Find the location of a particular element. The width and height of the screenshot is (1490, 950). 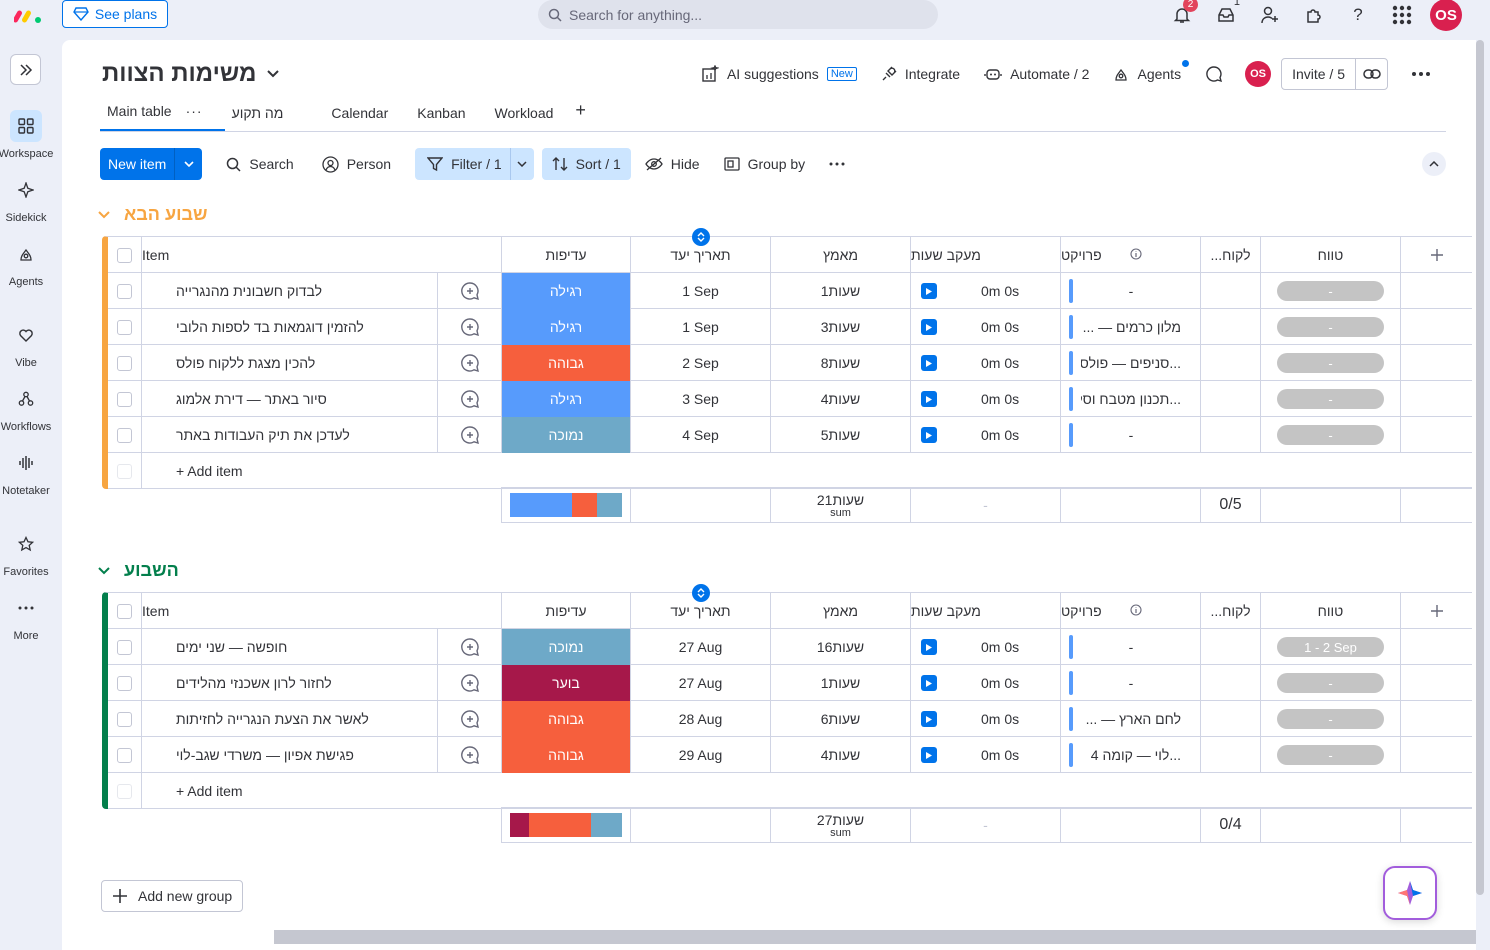

effort-summary-cell: 21שעות sum is located at coordinates (841, 505).